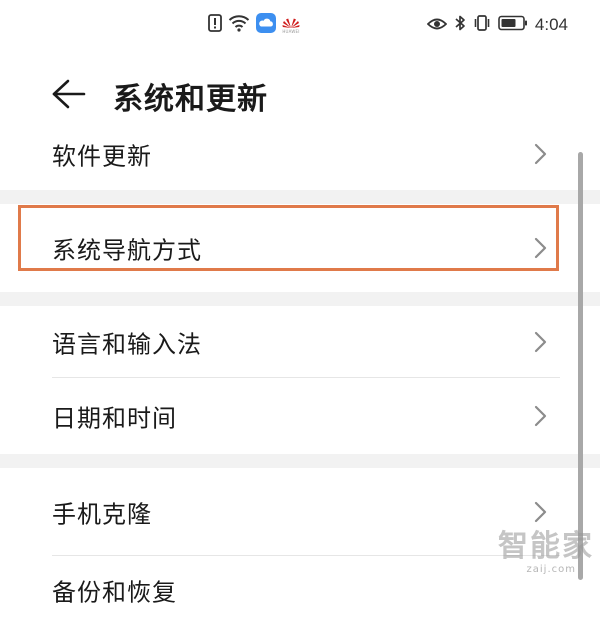  Describe the element at coordinates (460, 25) in the screenshot. I see `bluetooth-icon` at that location.